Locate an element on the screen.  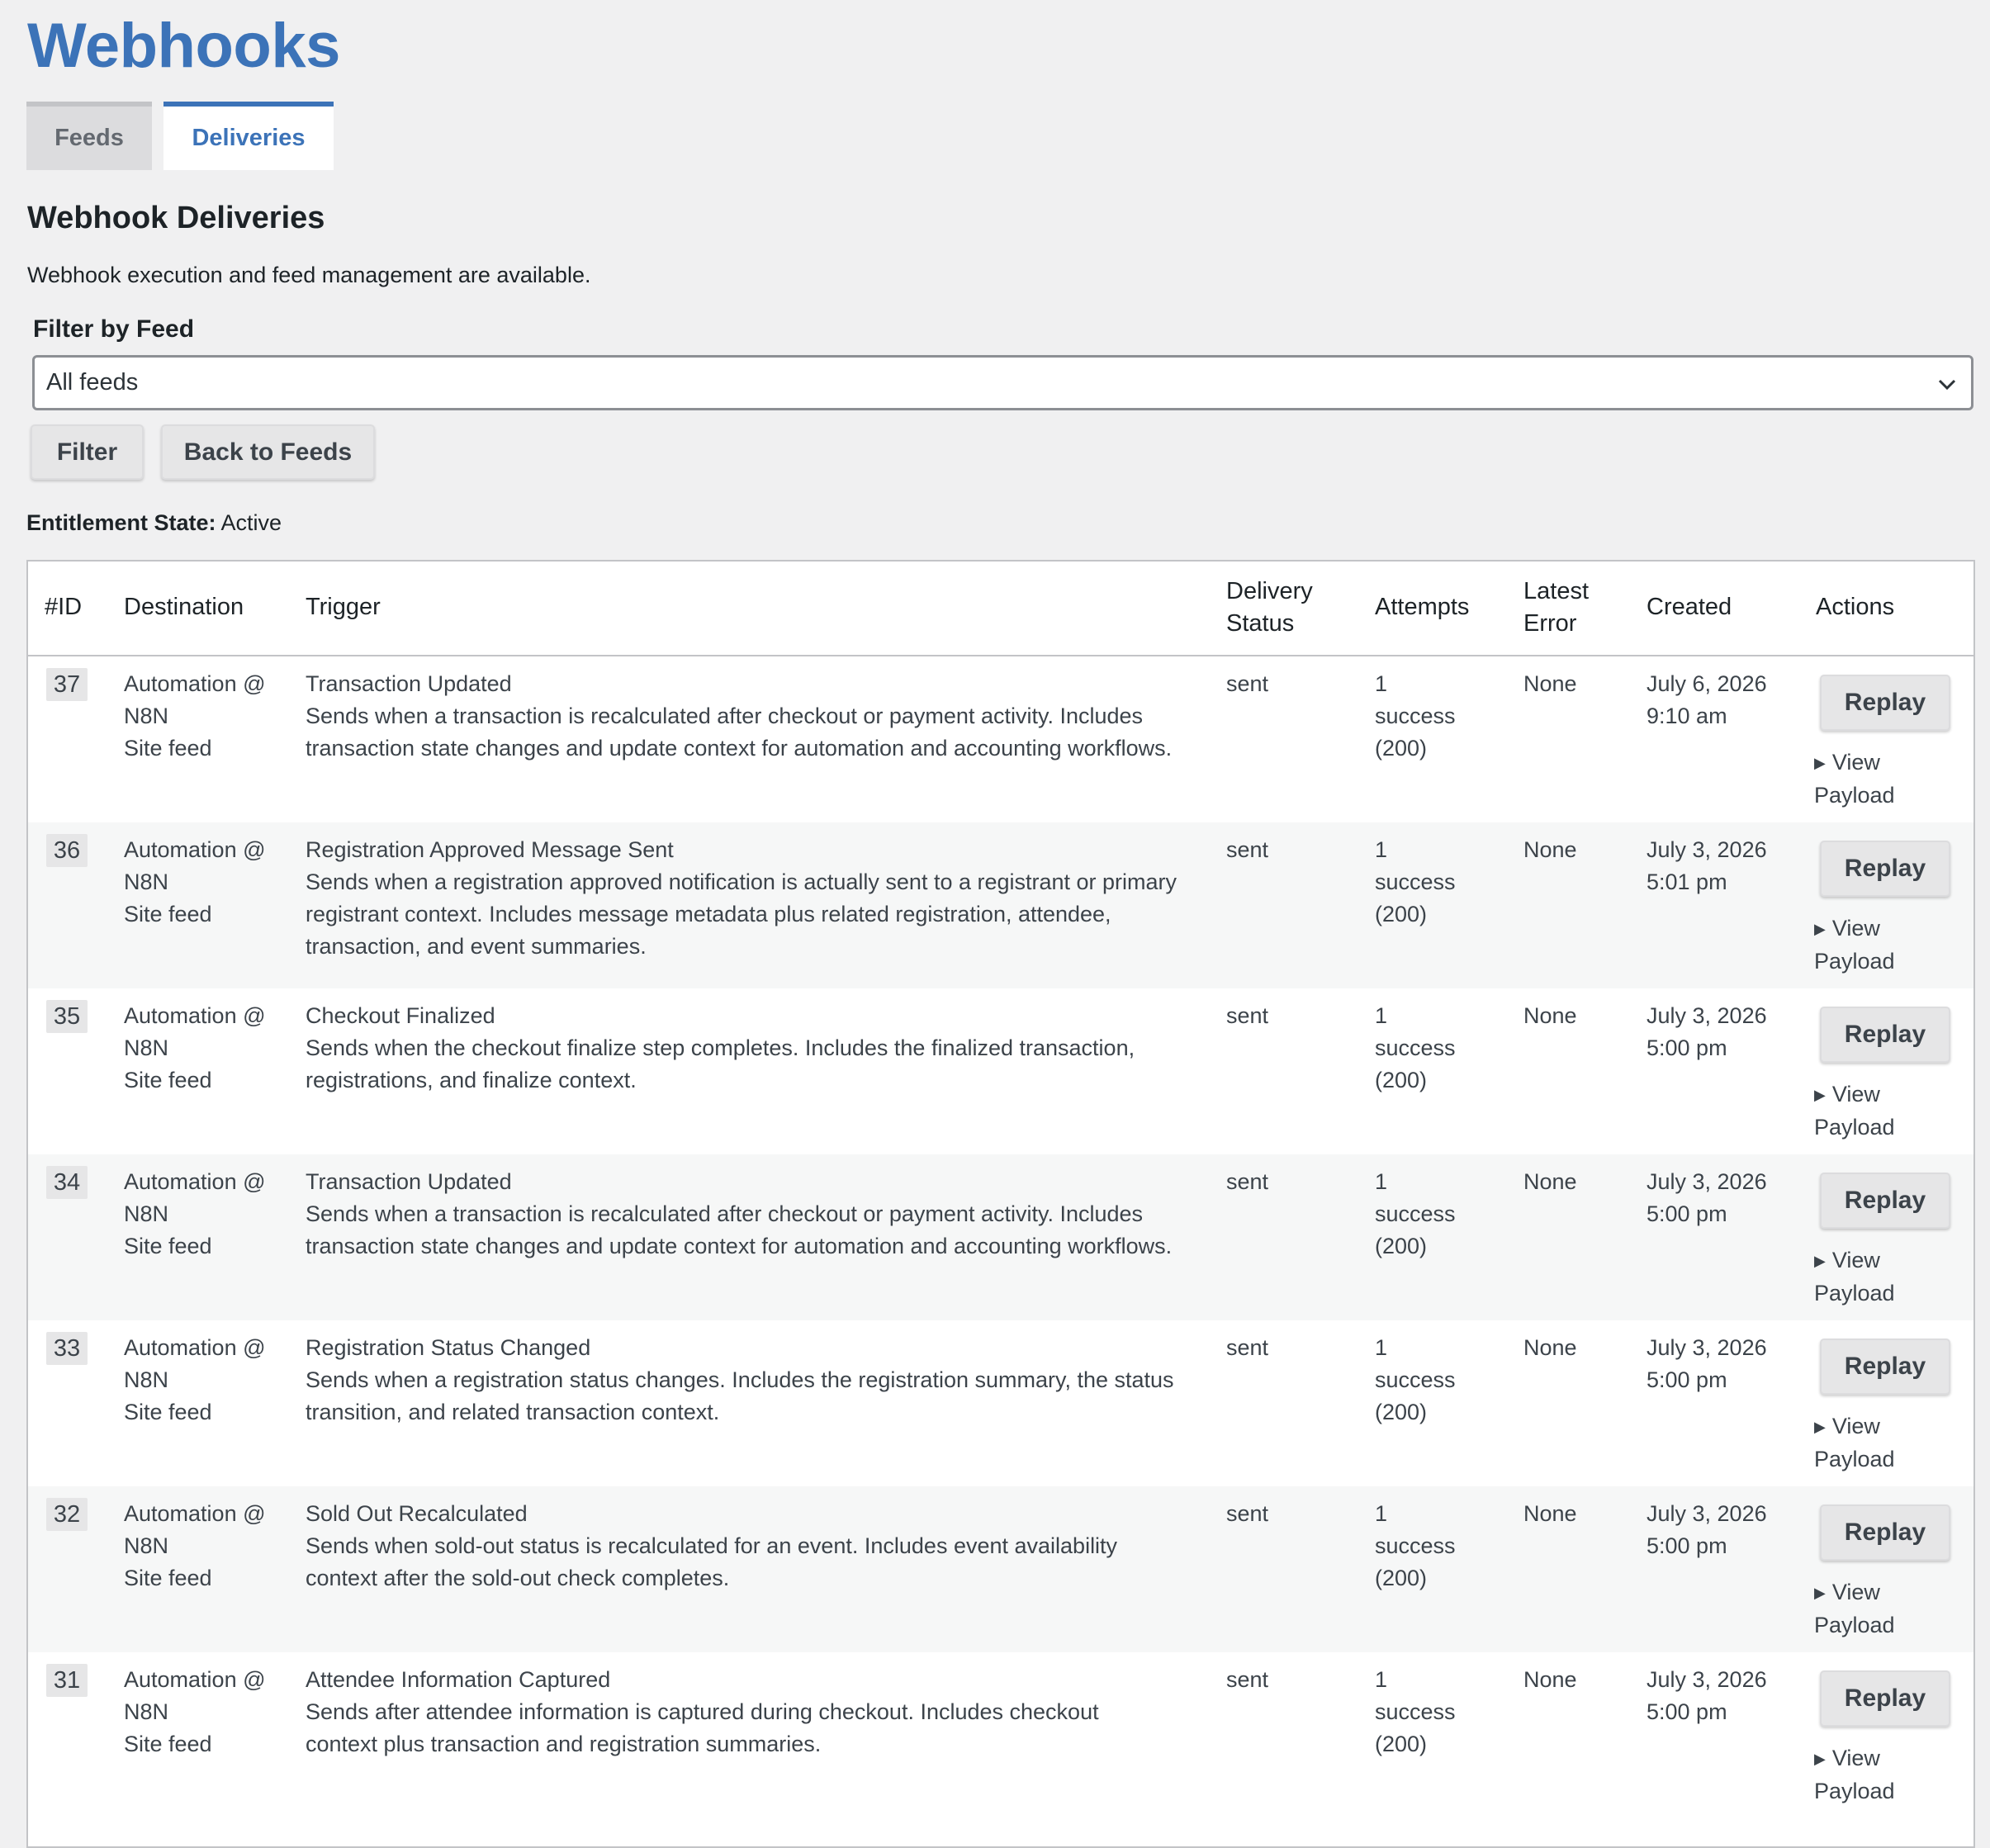
tab-feeds: Feeds is located at coordinates (89, 136).